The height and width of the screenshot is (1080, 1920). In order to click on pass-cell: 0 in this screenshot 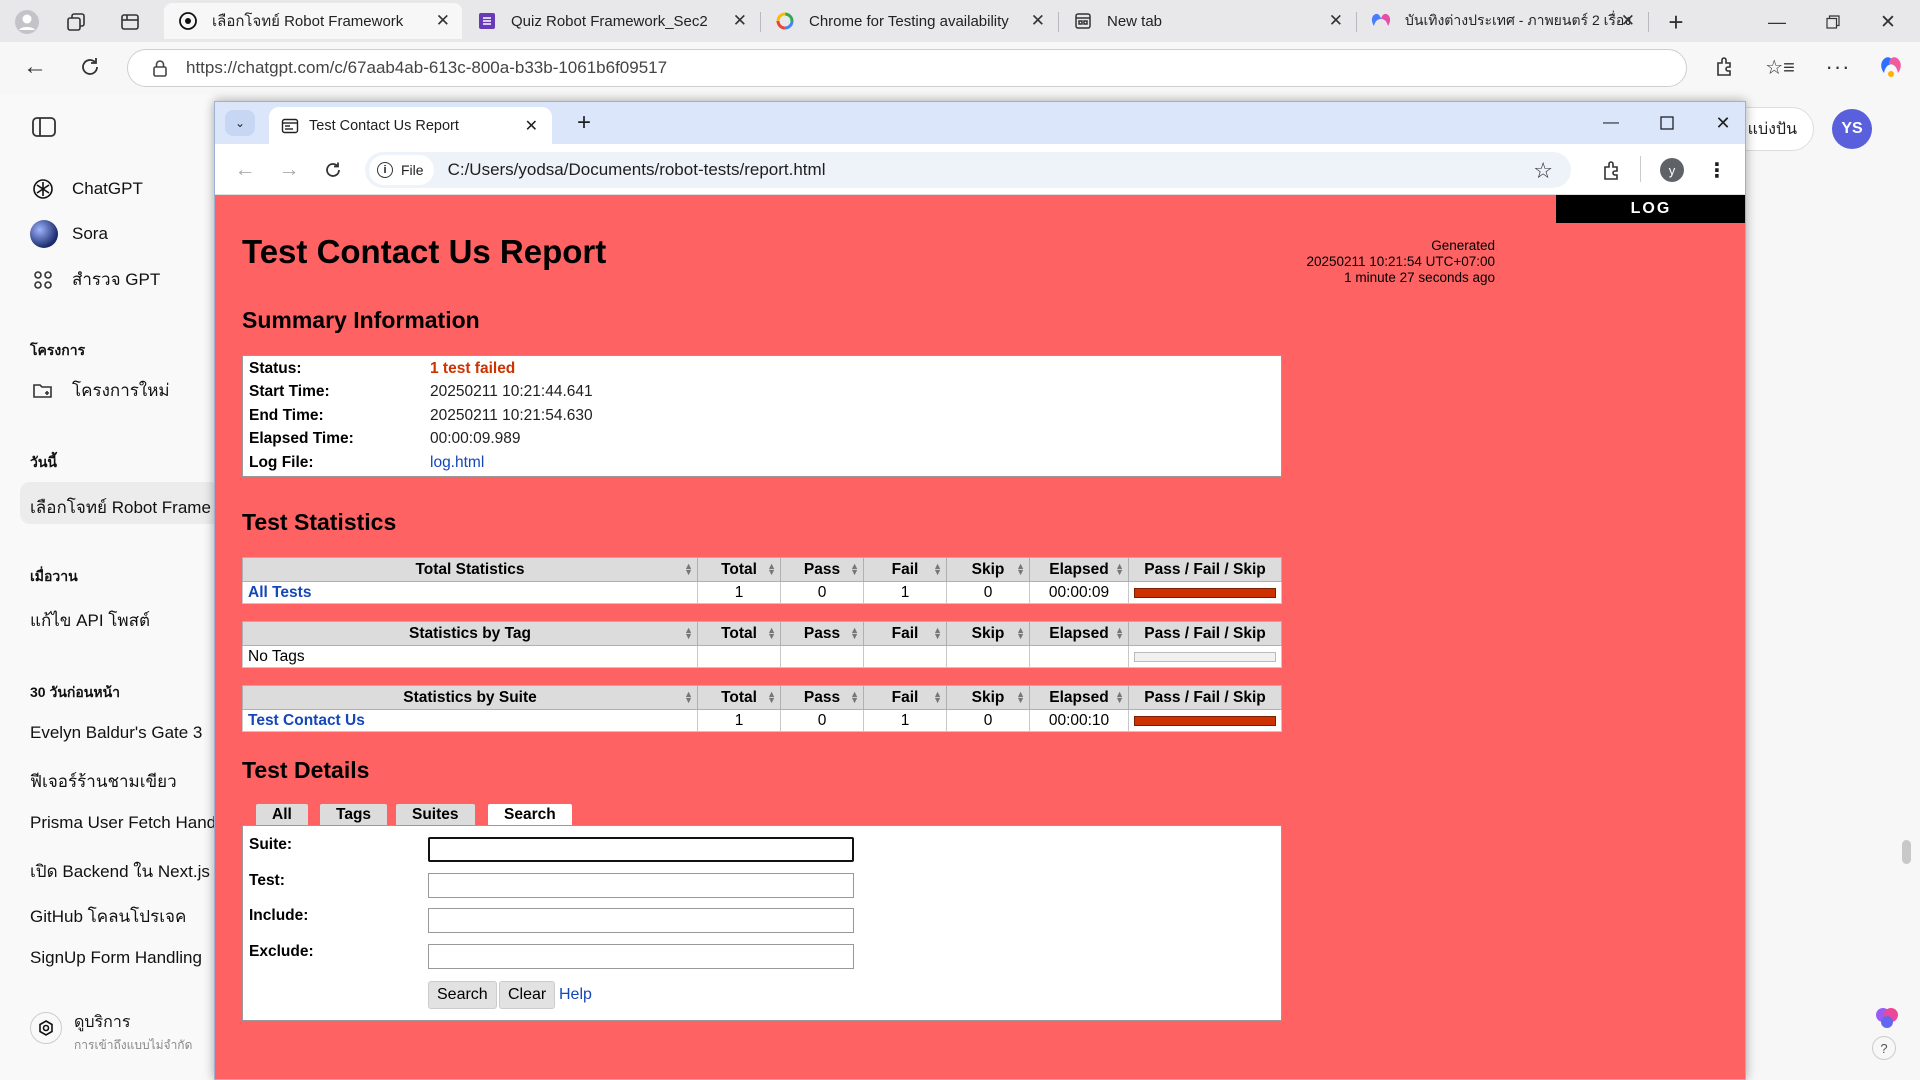, I will do `click(822, 720)`.